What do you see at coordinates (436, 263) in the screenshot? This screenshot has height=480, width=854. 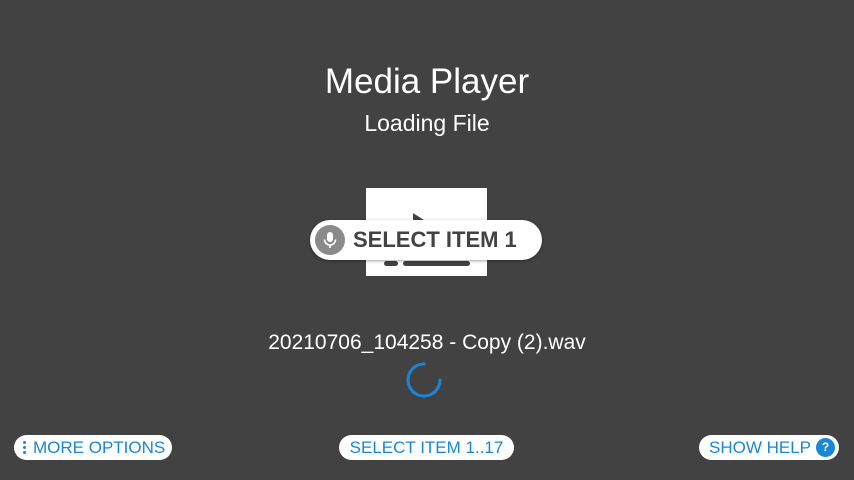 I see `progress-bar-long` at bounding box center [436, 263].